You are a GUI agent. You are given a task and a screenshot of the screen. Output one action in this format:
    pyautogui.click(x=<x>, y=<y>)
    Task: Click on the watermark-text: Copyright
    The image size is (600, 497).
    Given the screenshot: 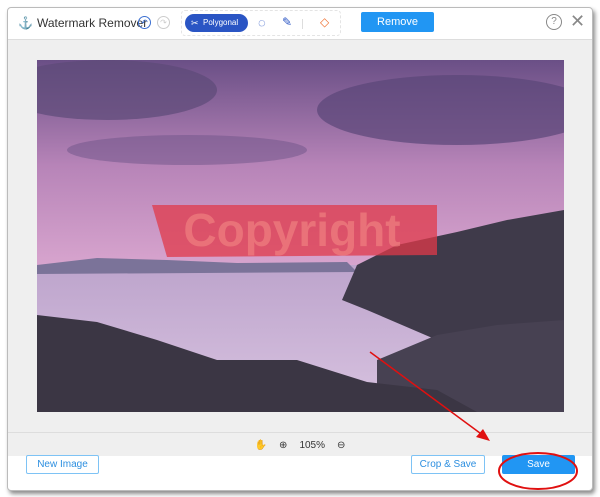 What is the action you would take?
    pyautogui.click(x=291, y=230)
    